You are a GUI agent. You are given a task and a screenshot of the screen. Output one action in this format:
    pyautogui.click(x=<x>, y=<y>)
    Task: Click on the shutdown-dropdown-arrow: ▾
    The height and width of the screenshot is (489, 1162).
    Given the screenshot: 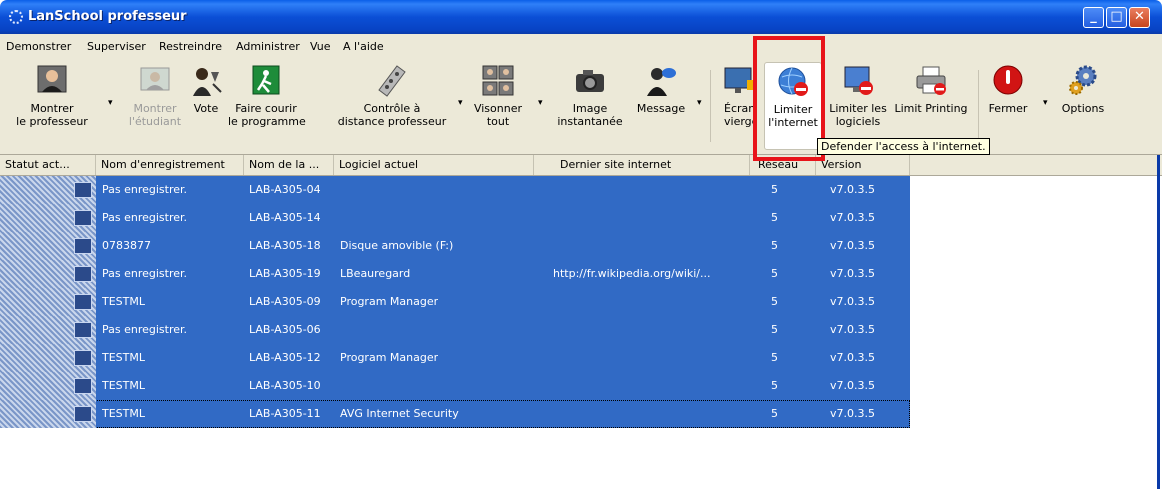 What is the action you would take?
    pyautogui.click(x=1045, y=103)
    